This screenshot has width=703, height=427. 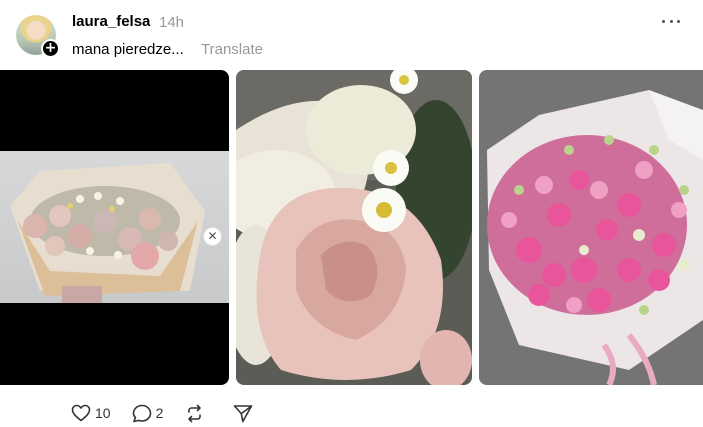 I want to click on more-horizontal-icon, so click(x=671, y=23).